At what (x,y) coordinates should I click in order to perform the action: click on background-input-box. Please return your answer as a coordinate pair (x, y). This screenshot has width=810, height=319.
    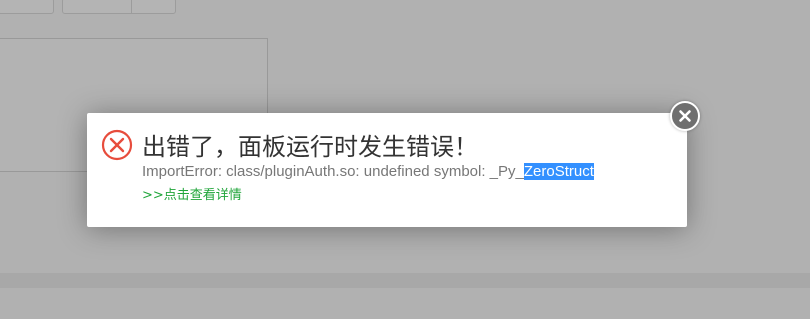
    Looking at the image, I should click on (27, 7).